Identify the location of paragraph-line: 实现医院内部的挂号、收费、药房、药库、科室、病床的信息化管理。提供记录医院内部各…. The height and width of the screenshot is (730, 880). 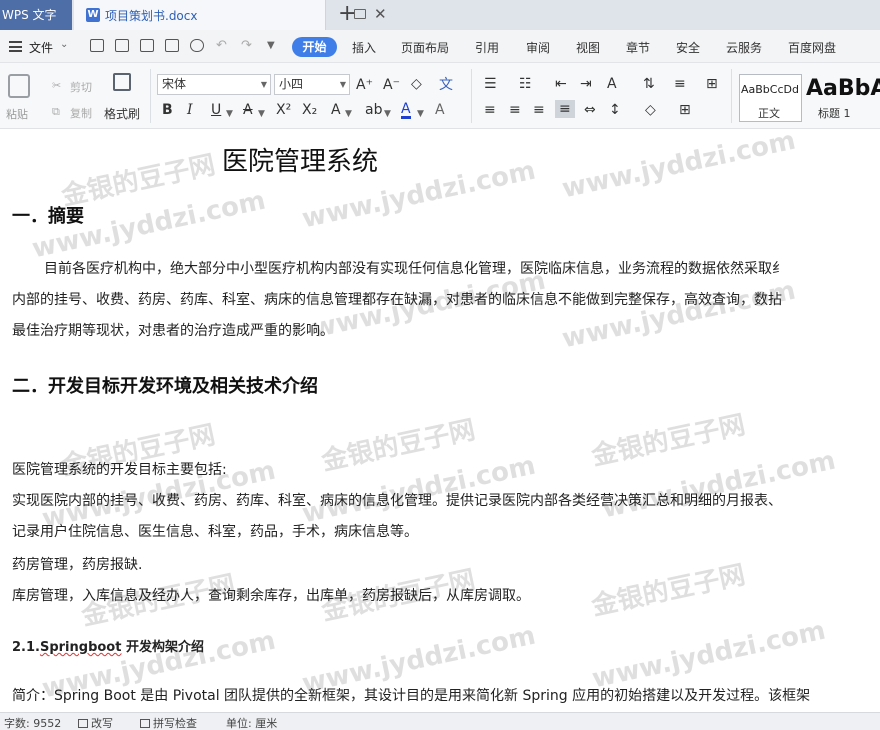
(397, 501).